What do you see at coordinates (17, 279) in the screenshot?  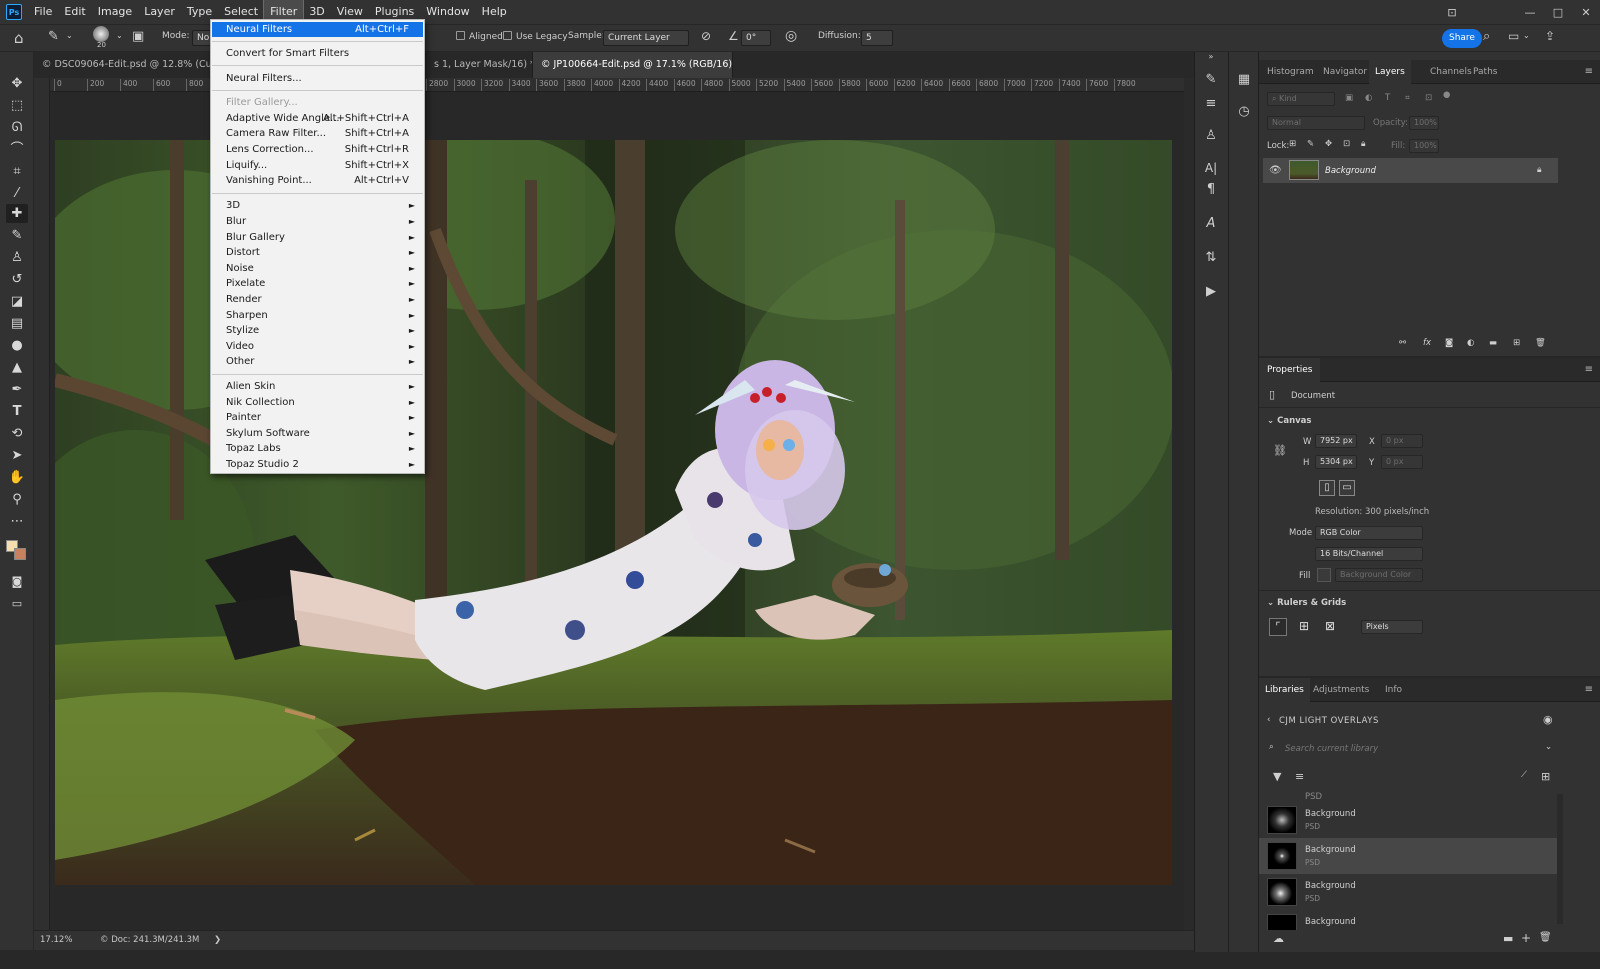 I see `history-brush-tool-icon: ↺` at bounding box center [17, 279].